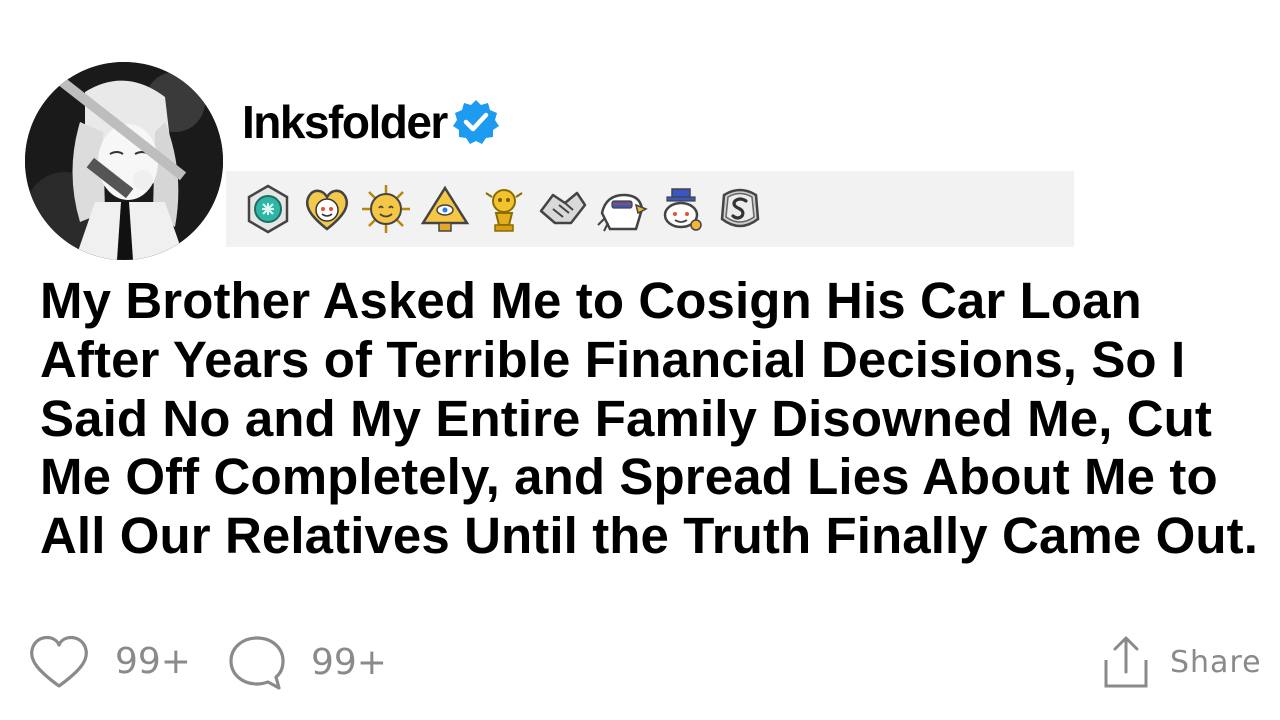  What do you see at coordinates (386, 209) in the screenshot?
I see `sun-award-icon` at bounding box center [386, 209].